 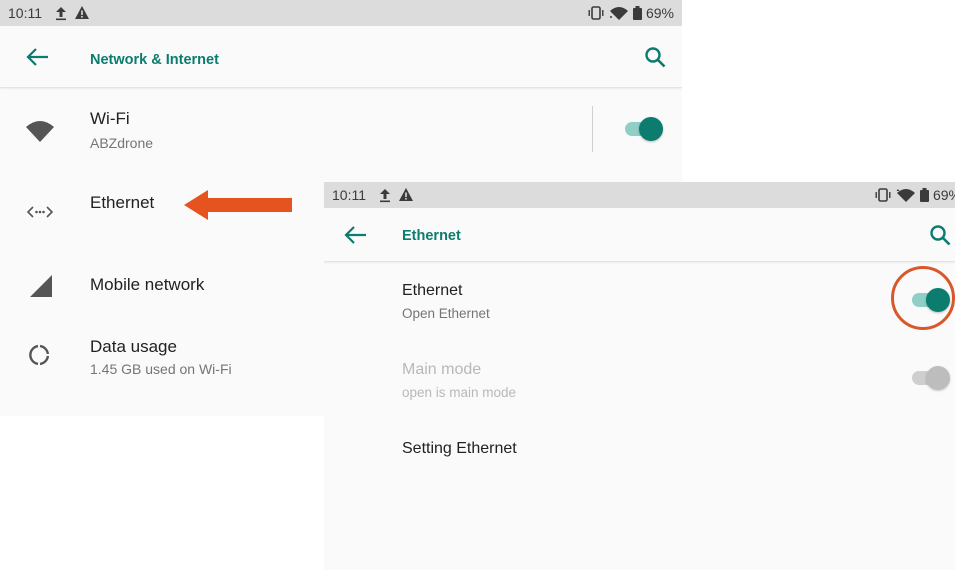 What do you see at coordinates (431, 236) in the screenshot?
I see `page-title: Ethernet` at bounding box center [431, 236].